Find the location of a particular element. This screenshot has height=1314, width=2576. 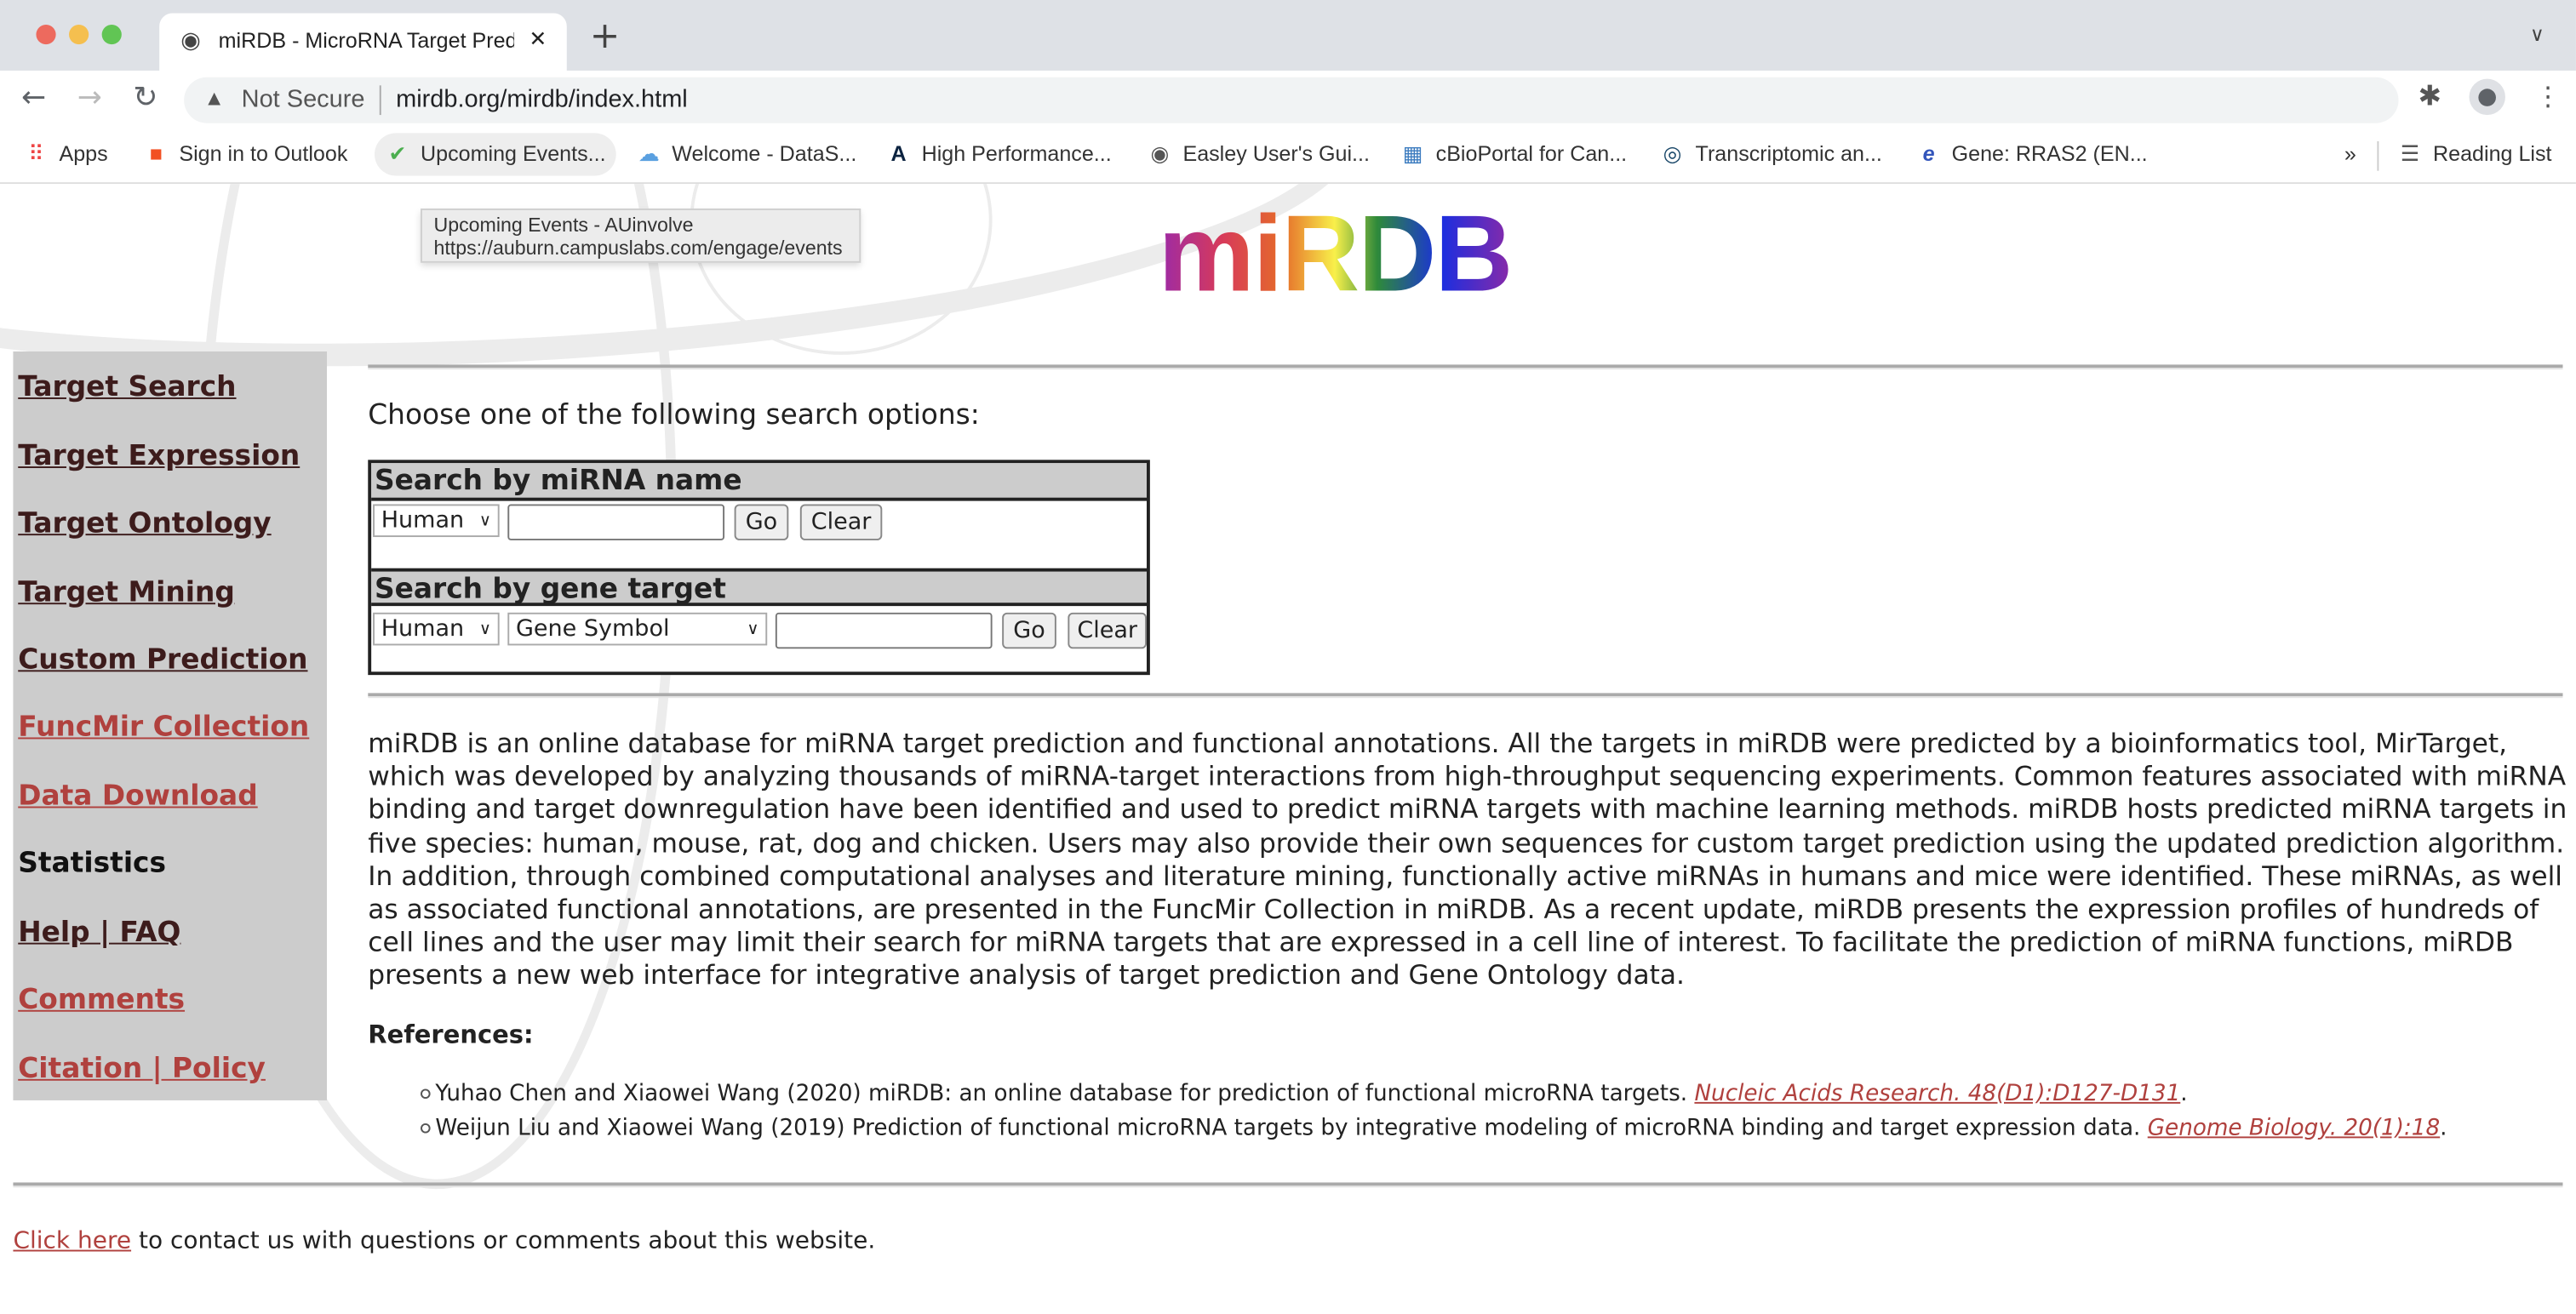

gene-search-heading: Search by gene target is located at coordinates (759, 587).